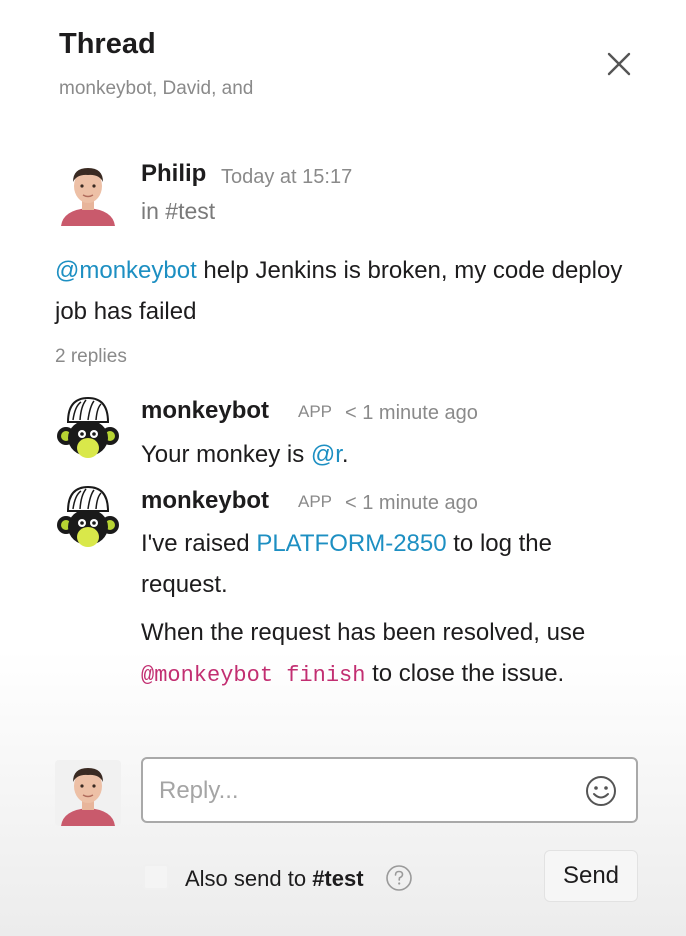 Image resolution: width=686 pixels, height=936 pixels. I want to click on emoji-button, so click(601, 791).